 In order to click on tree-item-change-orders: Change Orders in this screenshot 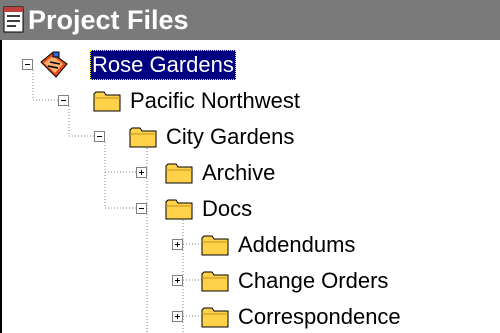, I will do `click(251, 281)`.